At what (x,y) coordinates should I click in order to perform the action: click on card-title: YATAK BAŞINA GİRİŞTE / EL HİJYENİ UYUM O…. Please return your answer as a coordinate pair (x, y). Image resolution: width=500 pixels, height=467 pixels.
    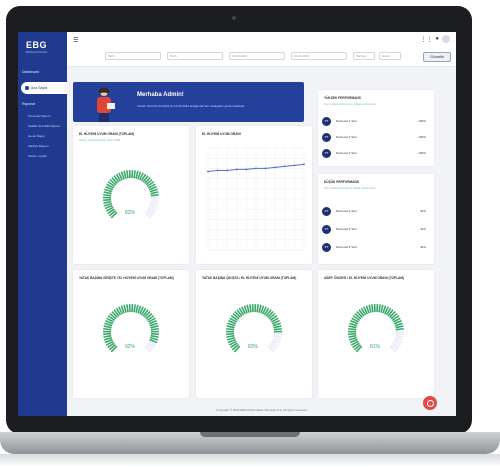
    Looking at the image, I should click on (126, 278).